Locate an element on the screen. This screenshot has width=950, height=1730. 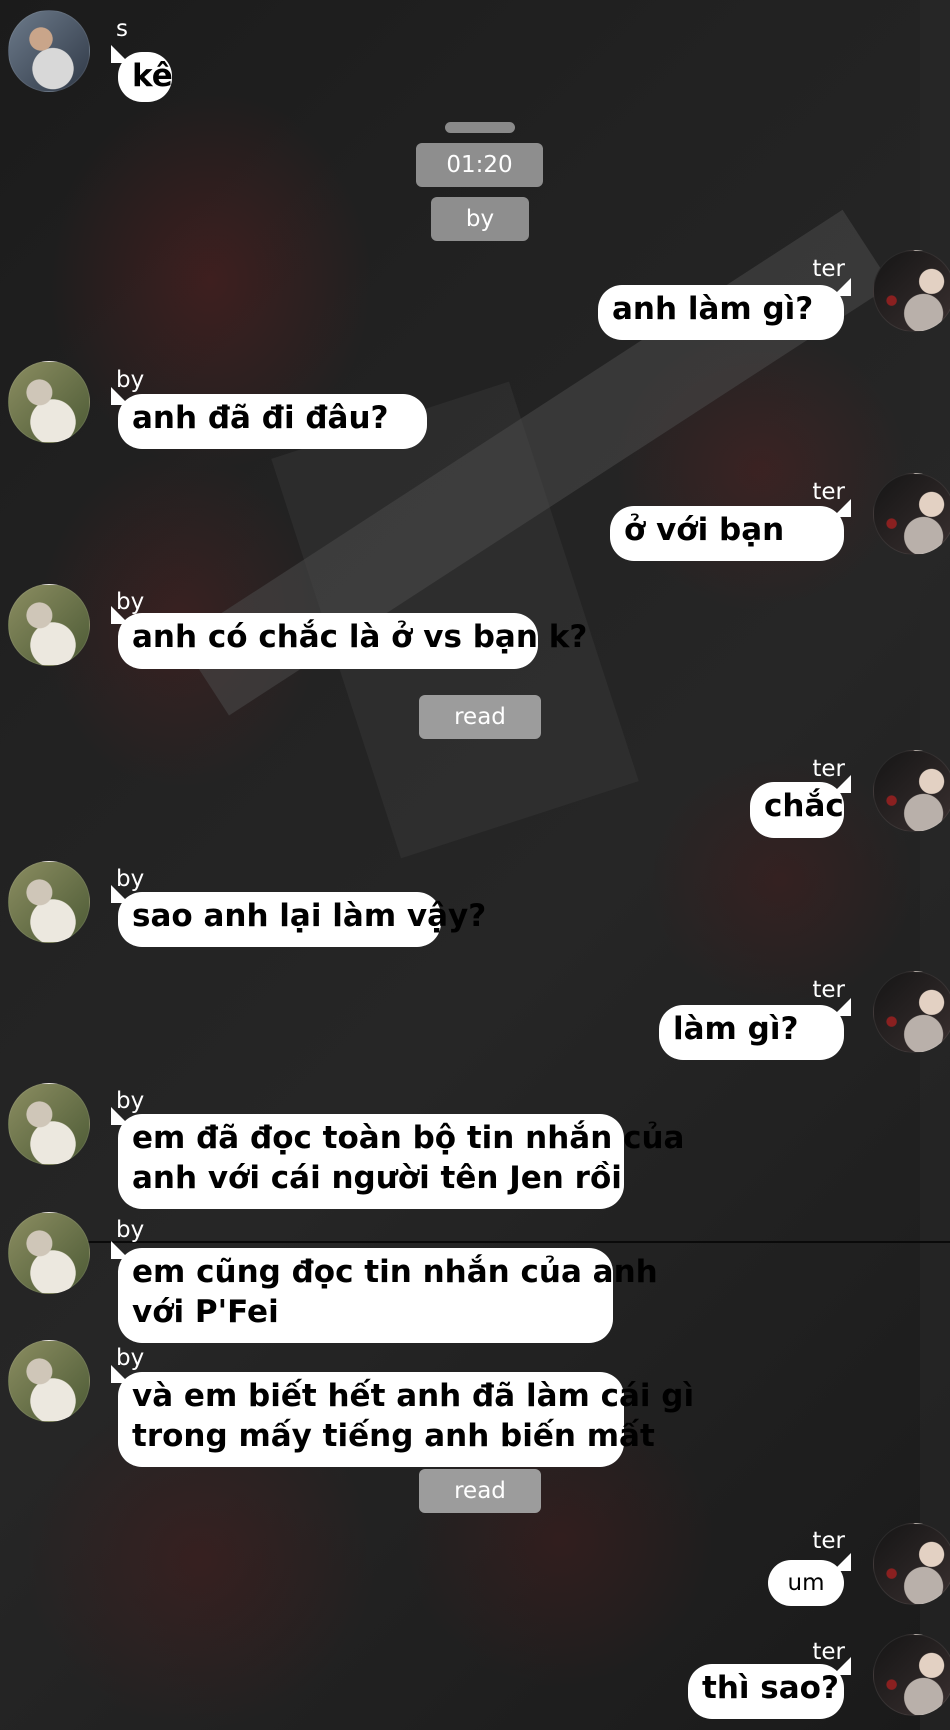
message-line: em cũng đọc tin nhắn của anh is located at coordinates (395, 1272).